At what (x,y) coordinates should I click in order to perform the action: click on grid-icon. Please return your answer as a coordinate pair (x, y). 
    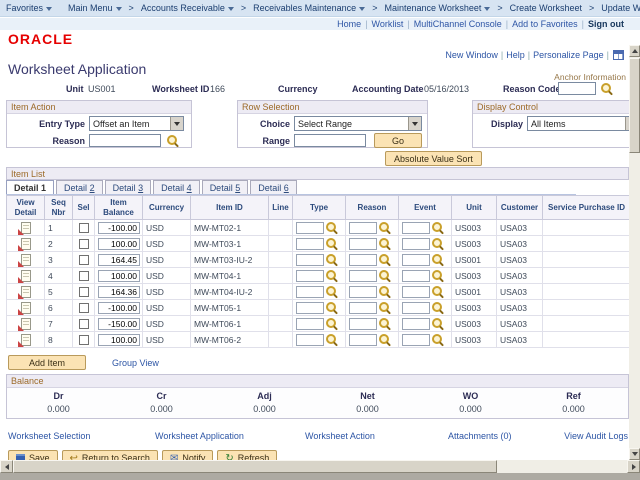
    Looking at the image, I should click on (618, 55).